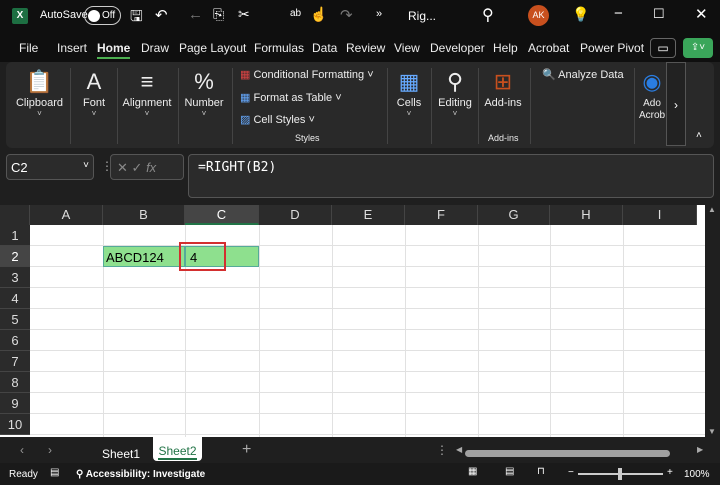  Describe the element at coordinates (318, 14) in the screenshot. I see `touch-mode-icon: ☝` at that location.